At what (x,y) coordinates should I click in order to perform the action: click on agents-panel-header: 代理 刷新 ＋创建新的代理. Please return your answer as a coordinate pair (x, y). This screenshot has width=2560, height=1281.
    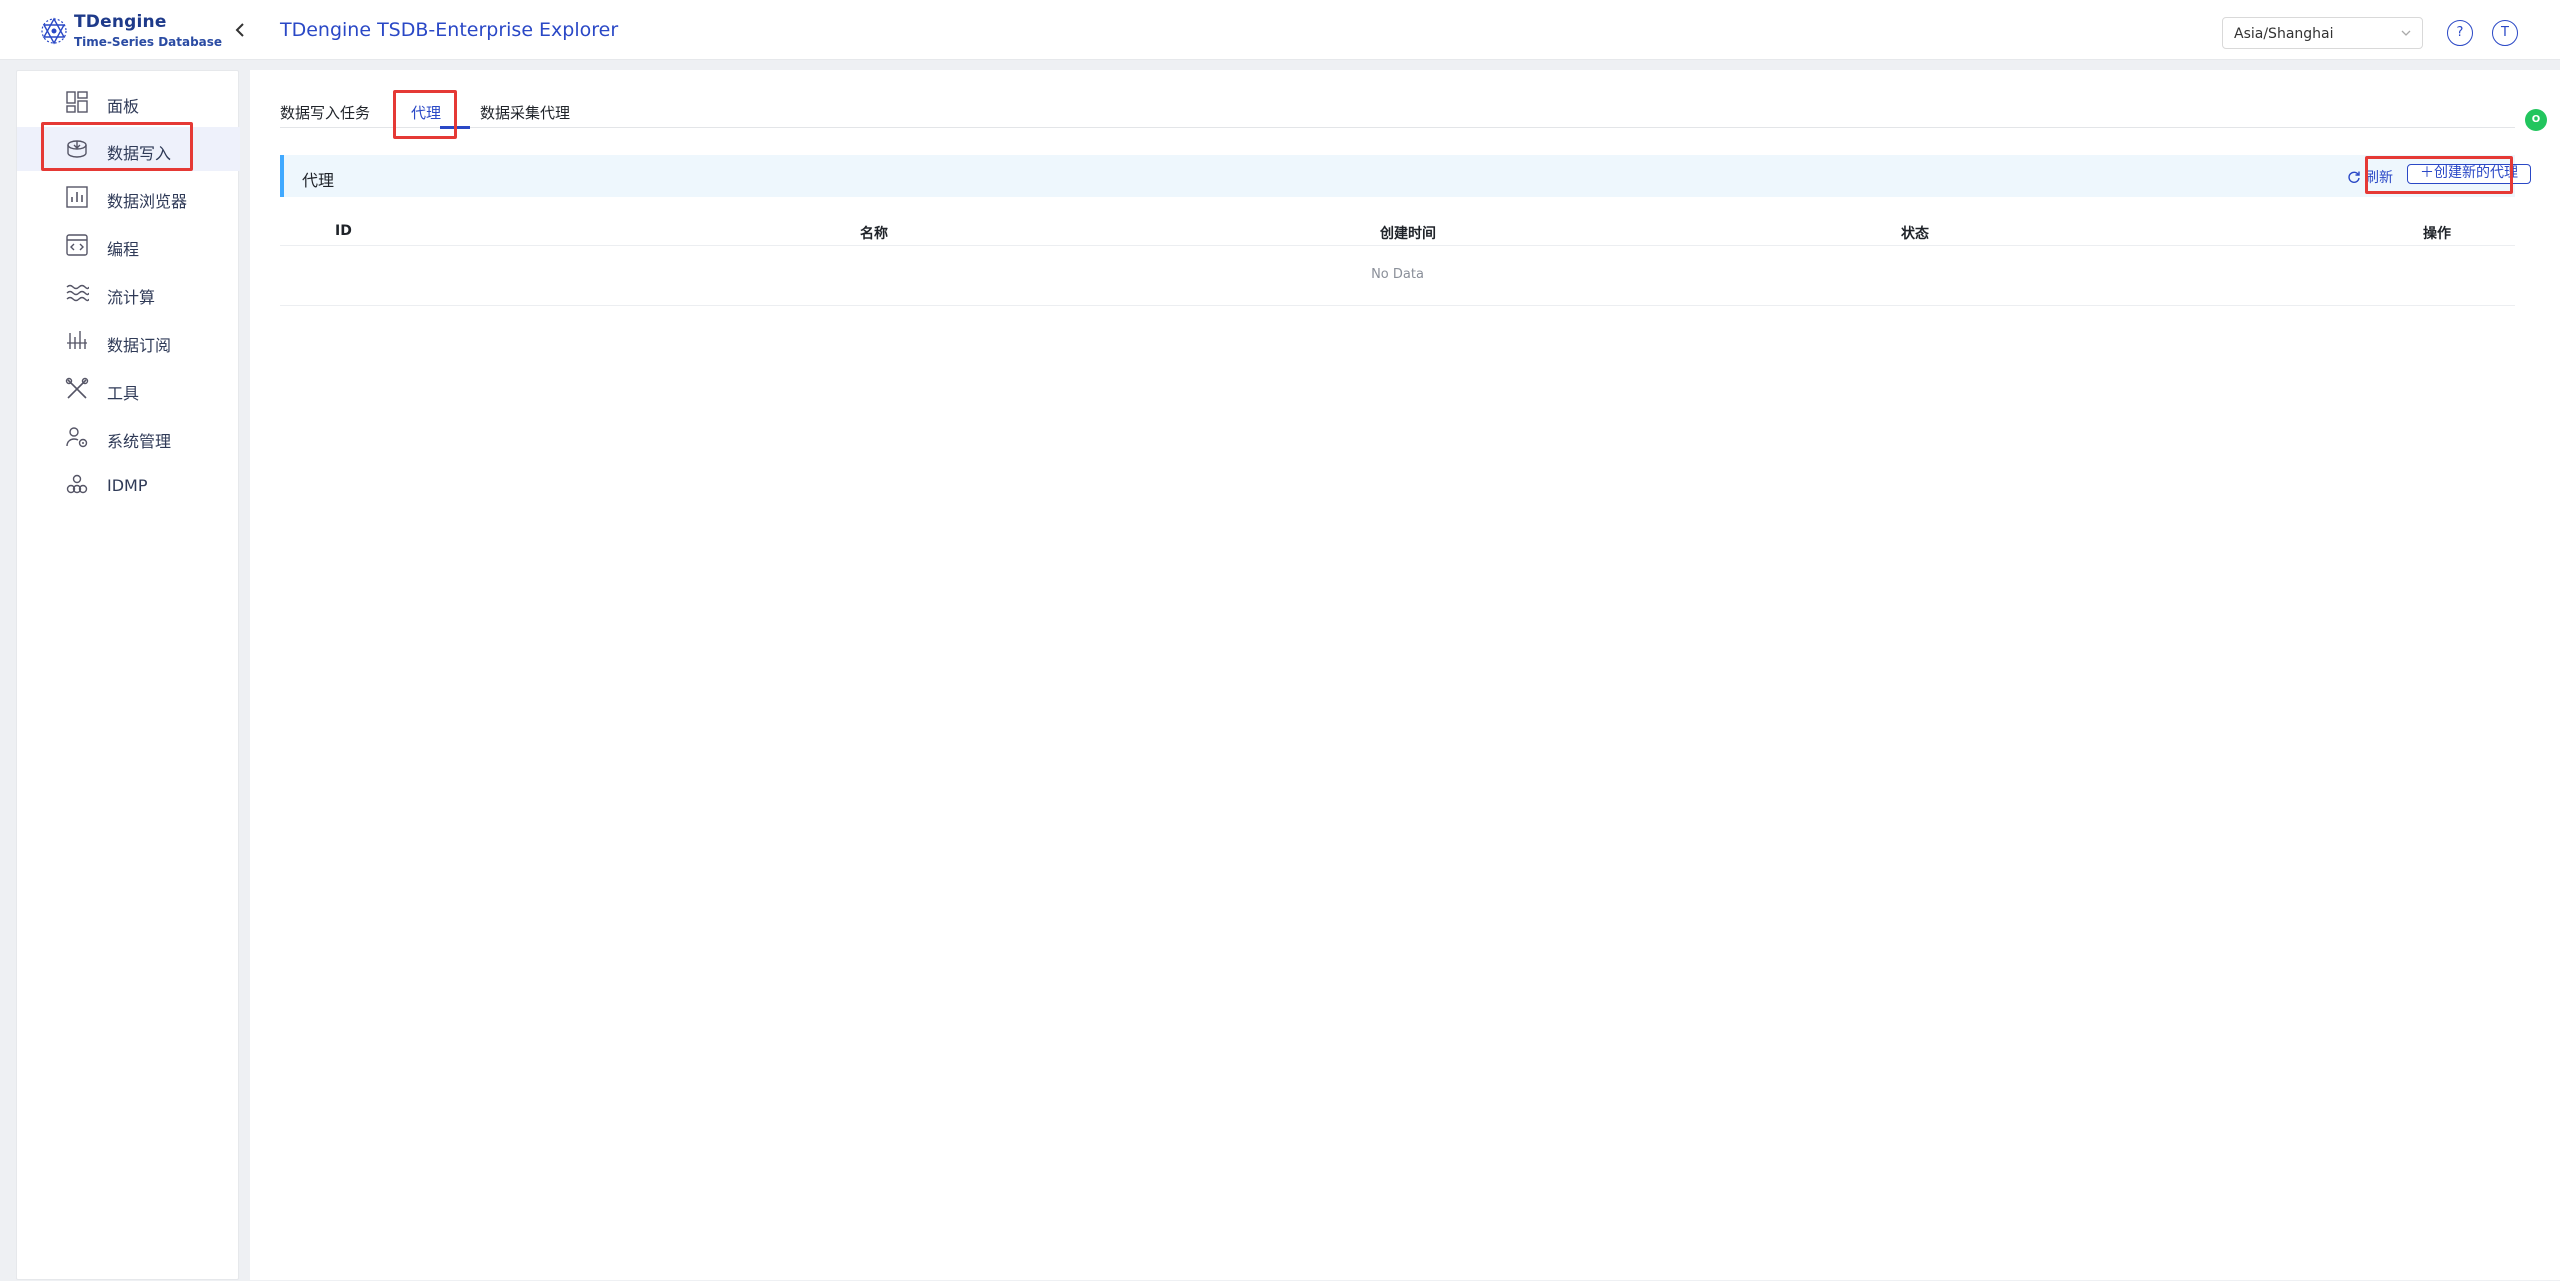
    Looking at the image, I should click on (1405, 176).